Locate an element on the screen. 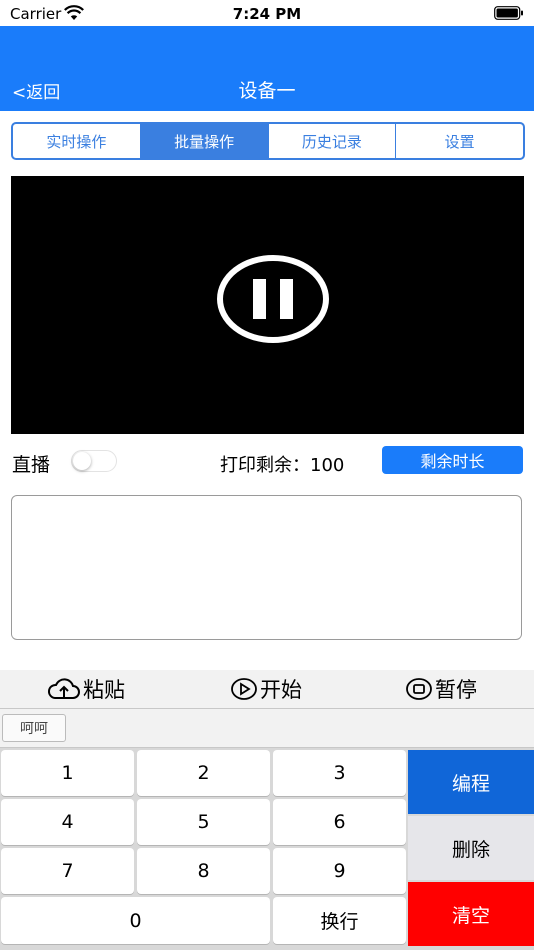  print-remaining-label: 打印剩余：100 is located at coordinates (282, 464).